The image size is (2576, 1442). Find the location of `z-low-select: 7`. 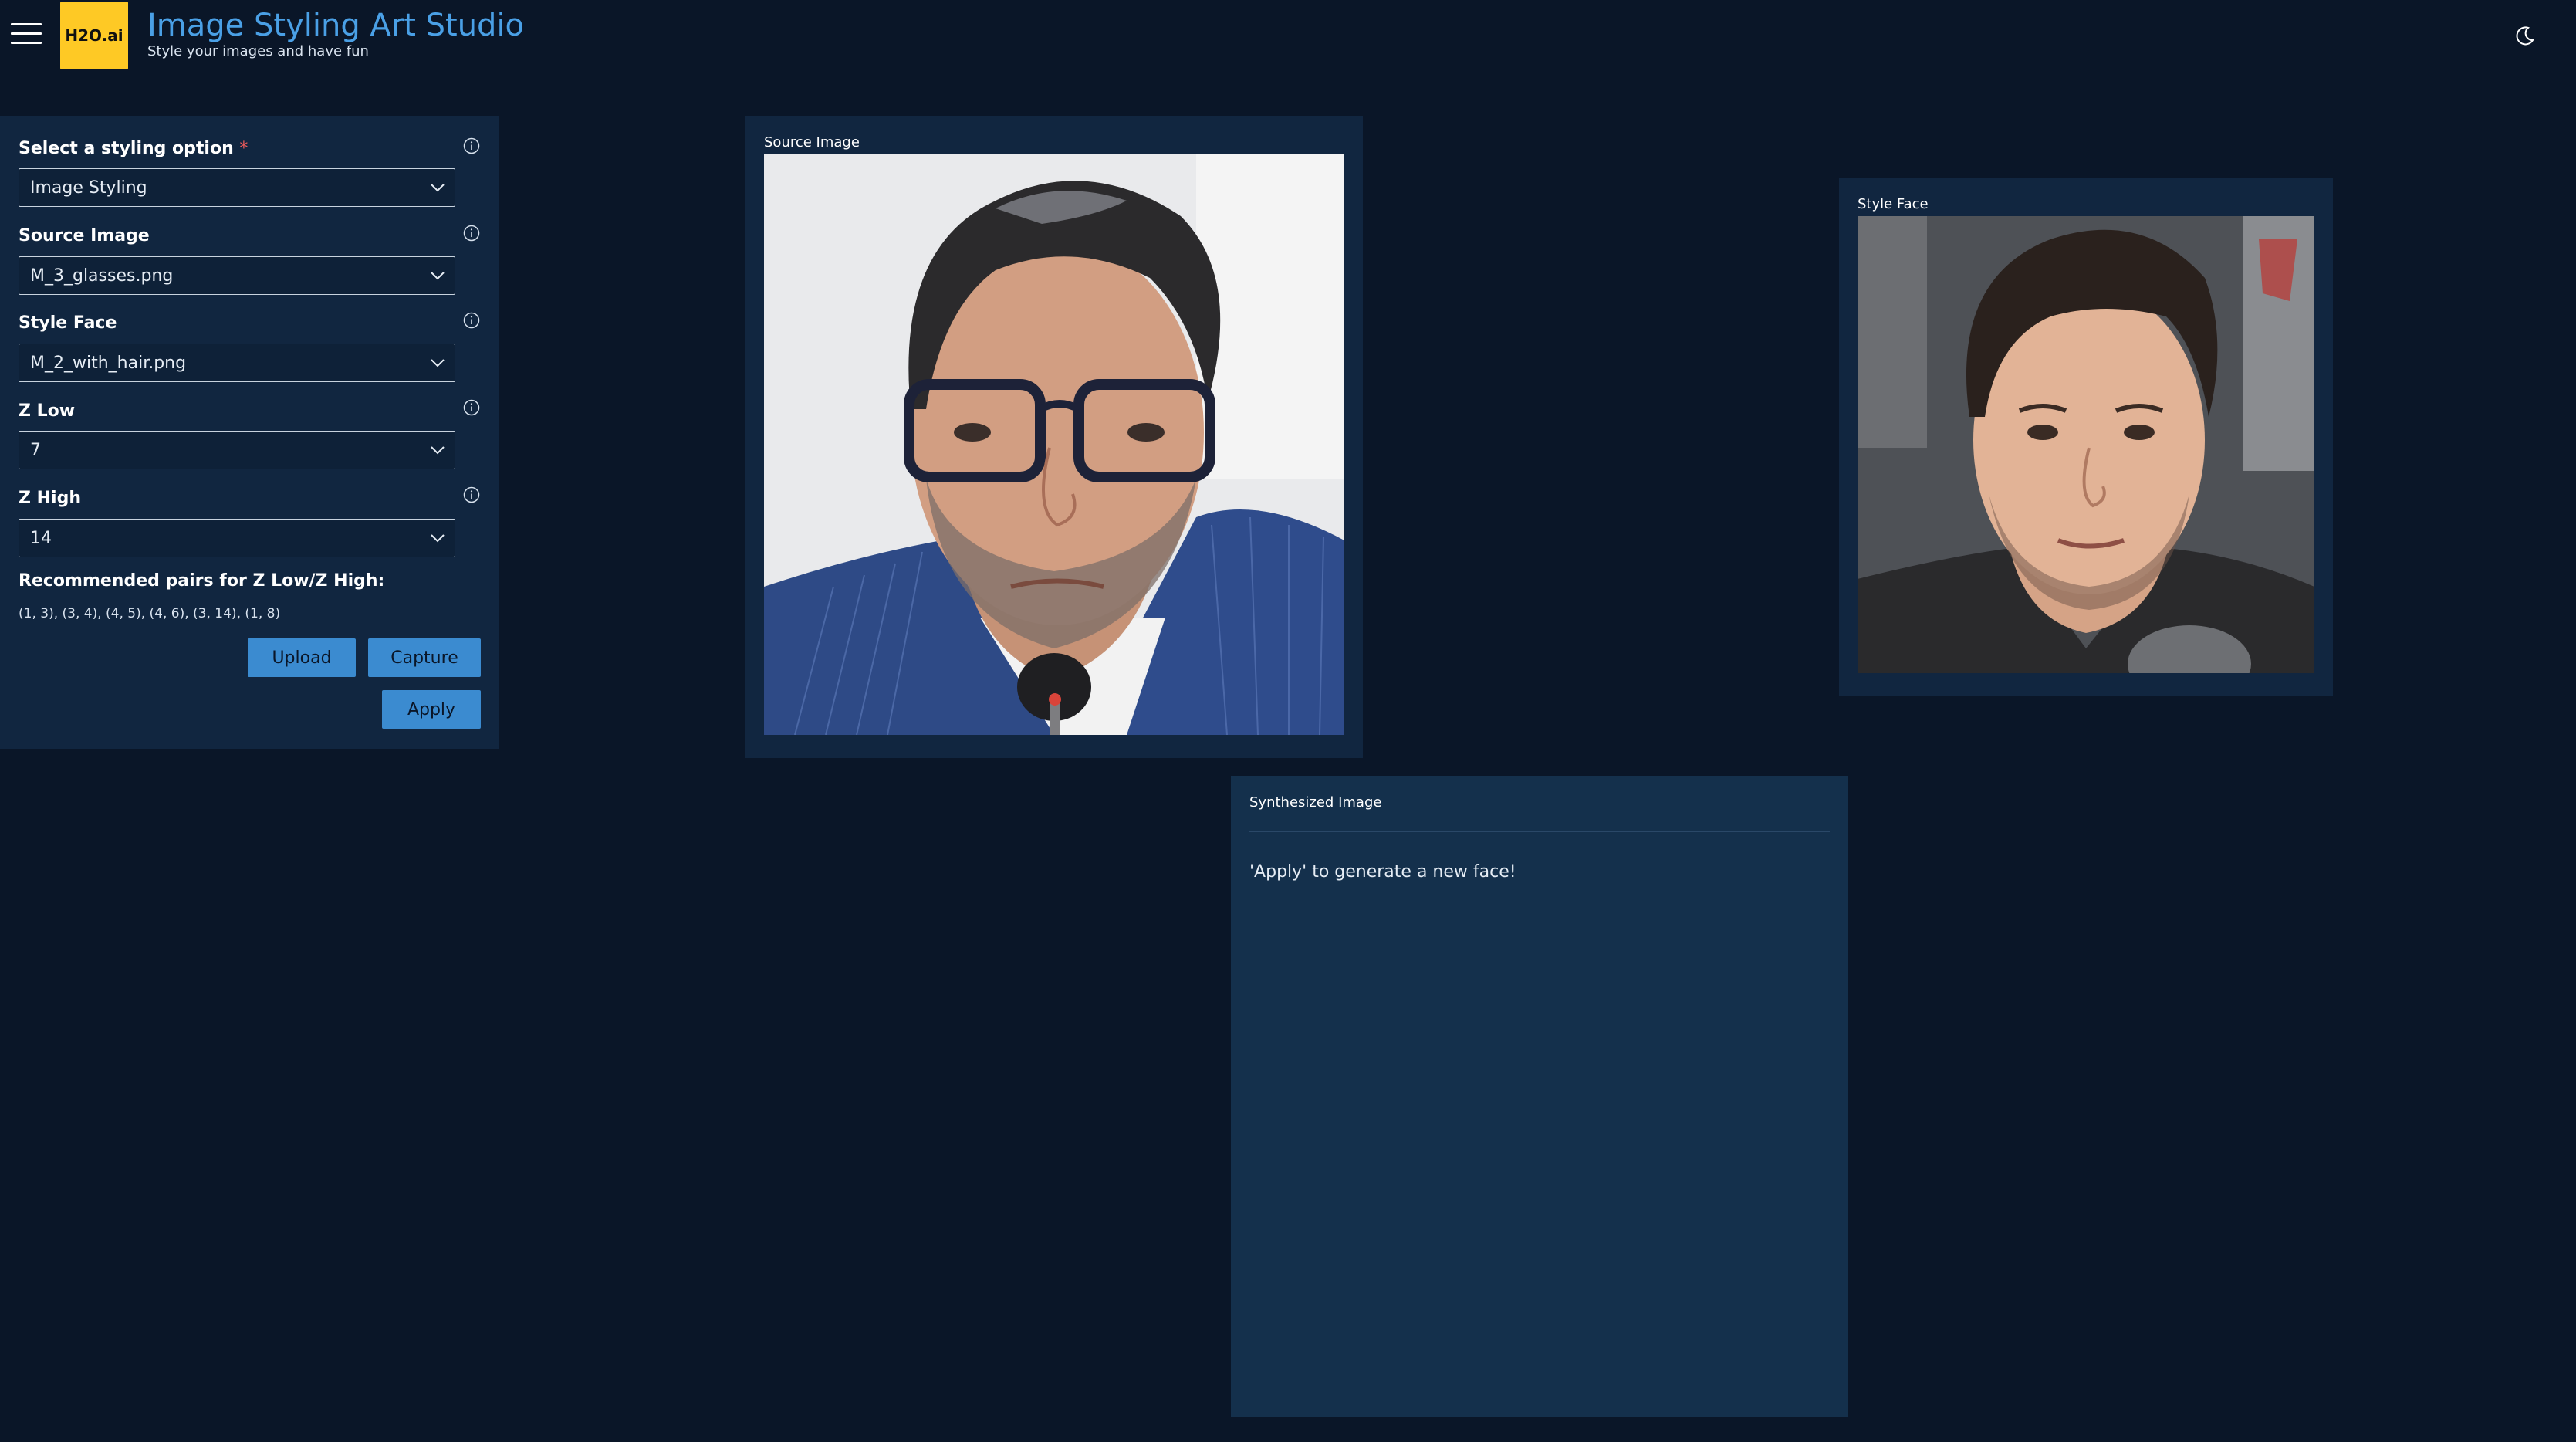

z-low-select: 7 is located at coordinates (237, 450).